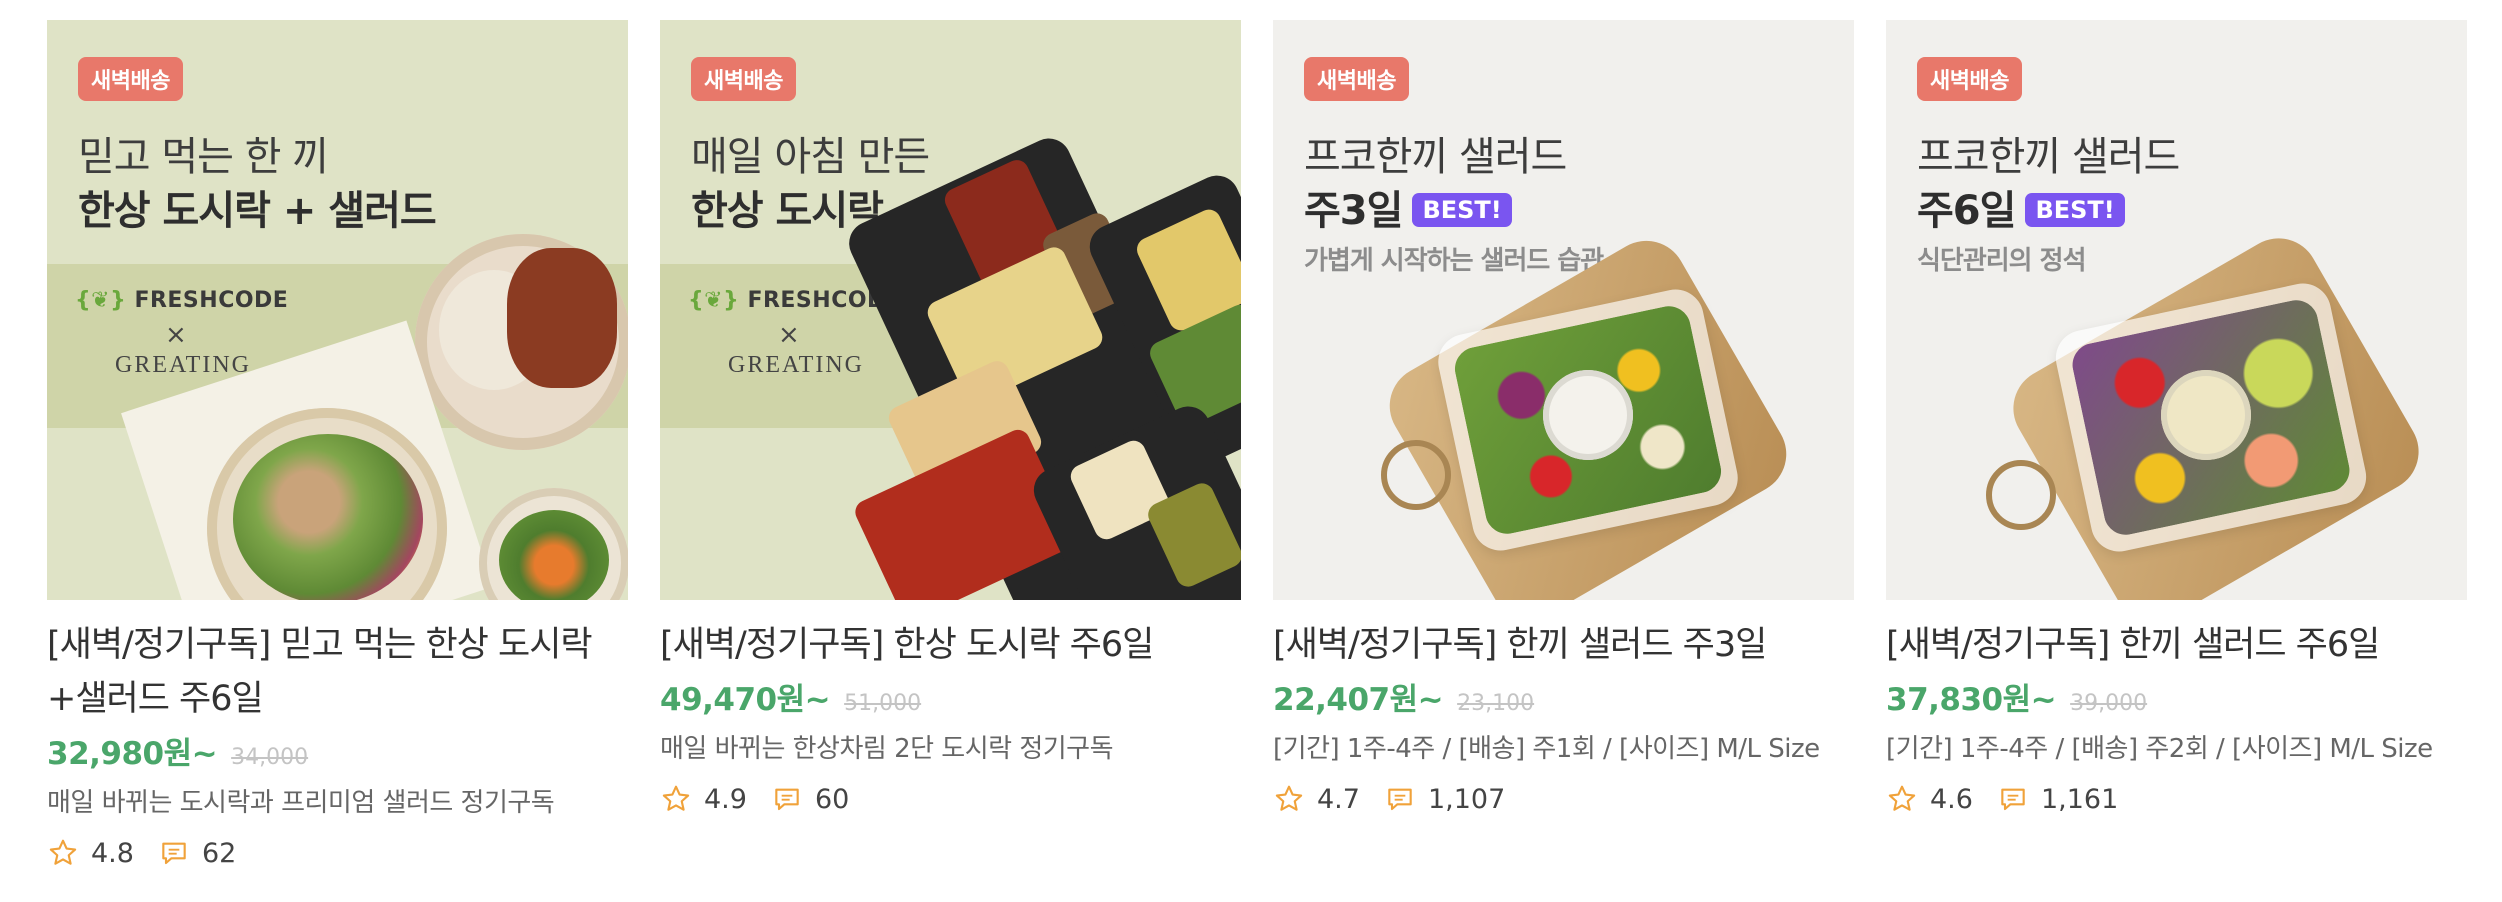  I want to click on sale-price: 22,407원~, so click(1358, 700).